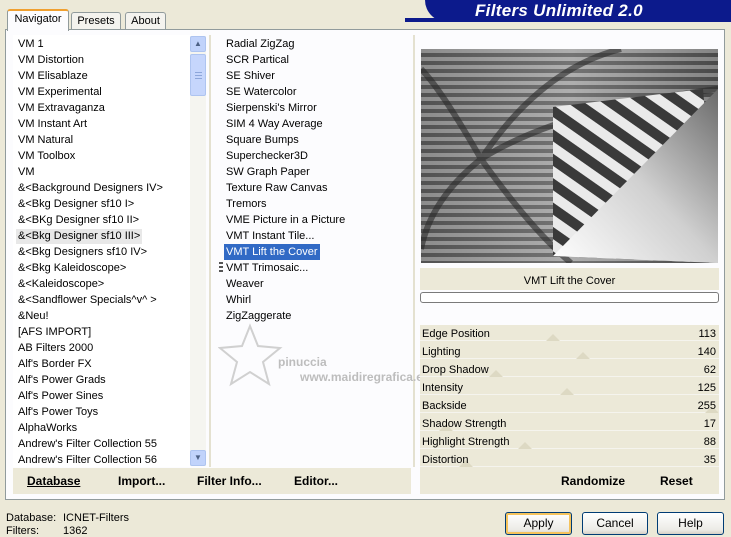 This screenshot has height=537, width=731. I want to click on category-item: VM Toolbox, so click(46, 156).